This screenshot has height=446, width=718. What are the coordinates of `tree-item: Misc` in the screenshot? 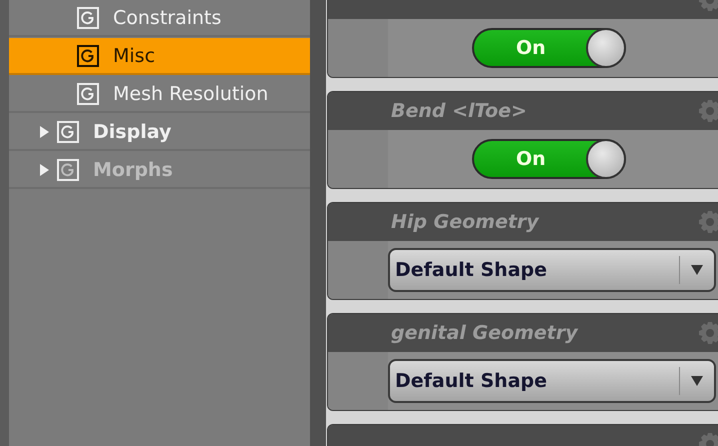 It's located at (159, 56).